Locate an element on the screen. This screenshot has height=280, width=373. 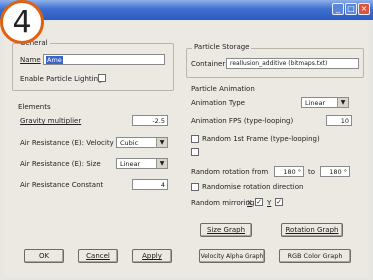
mirror-y-label: Y is located at coordinates (269, 203).